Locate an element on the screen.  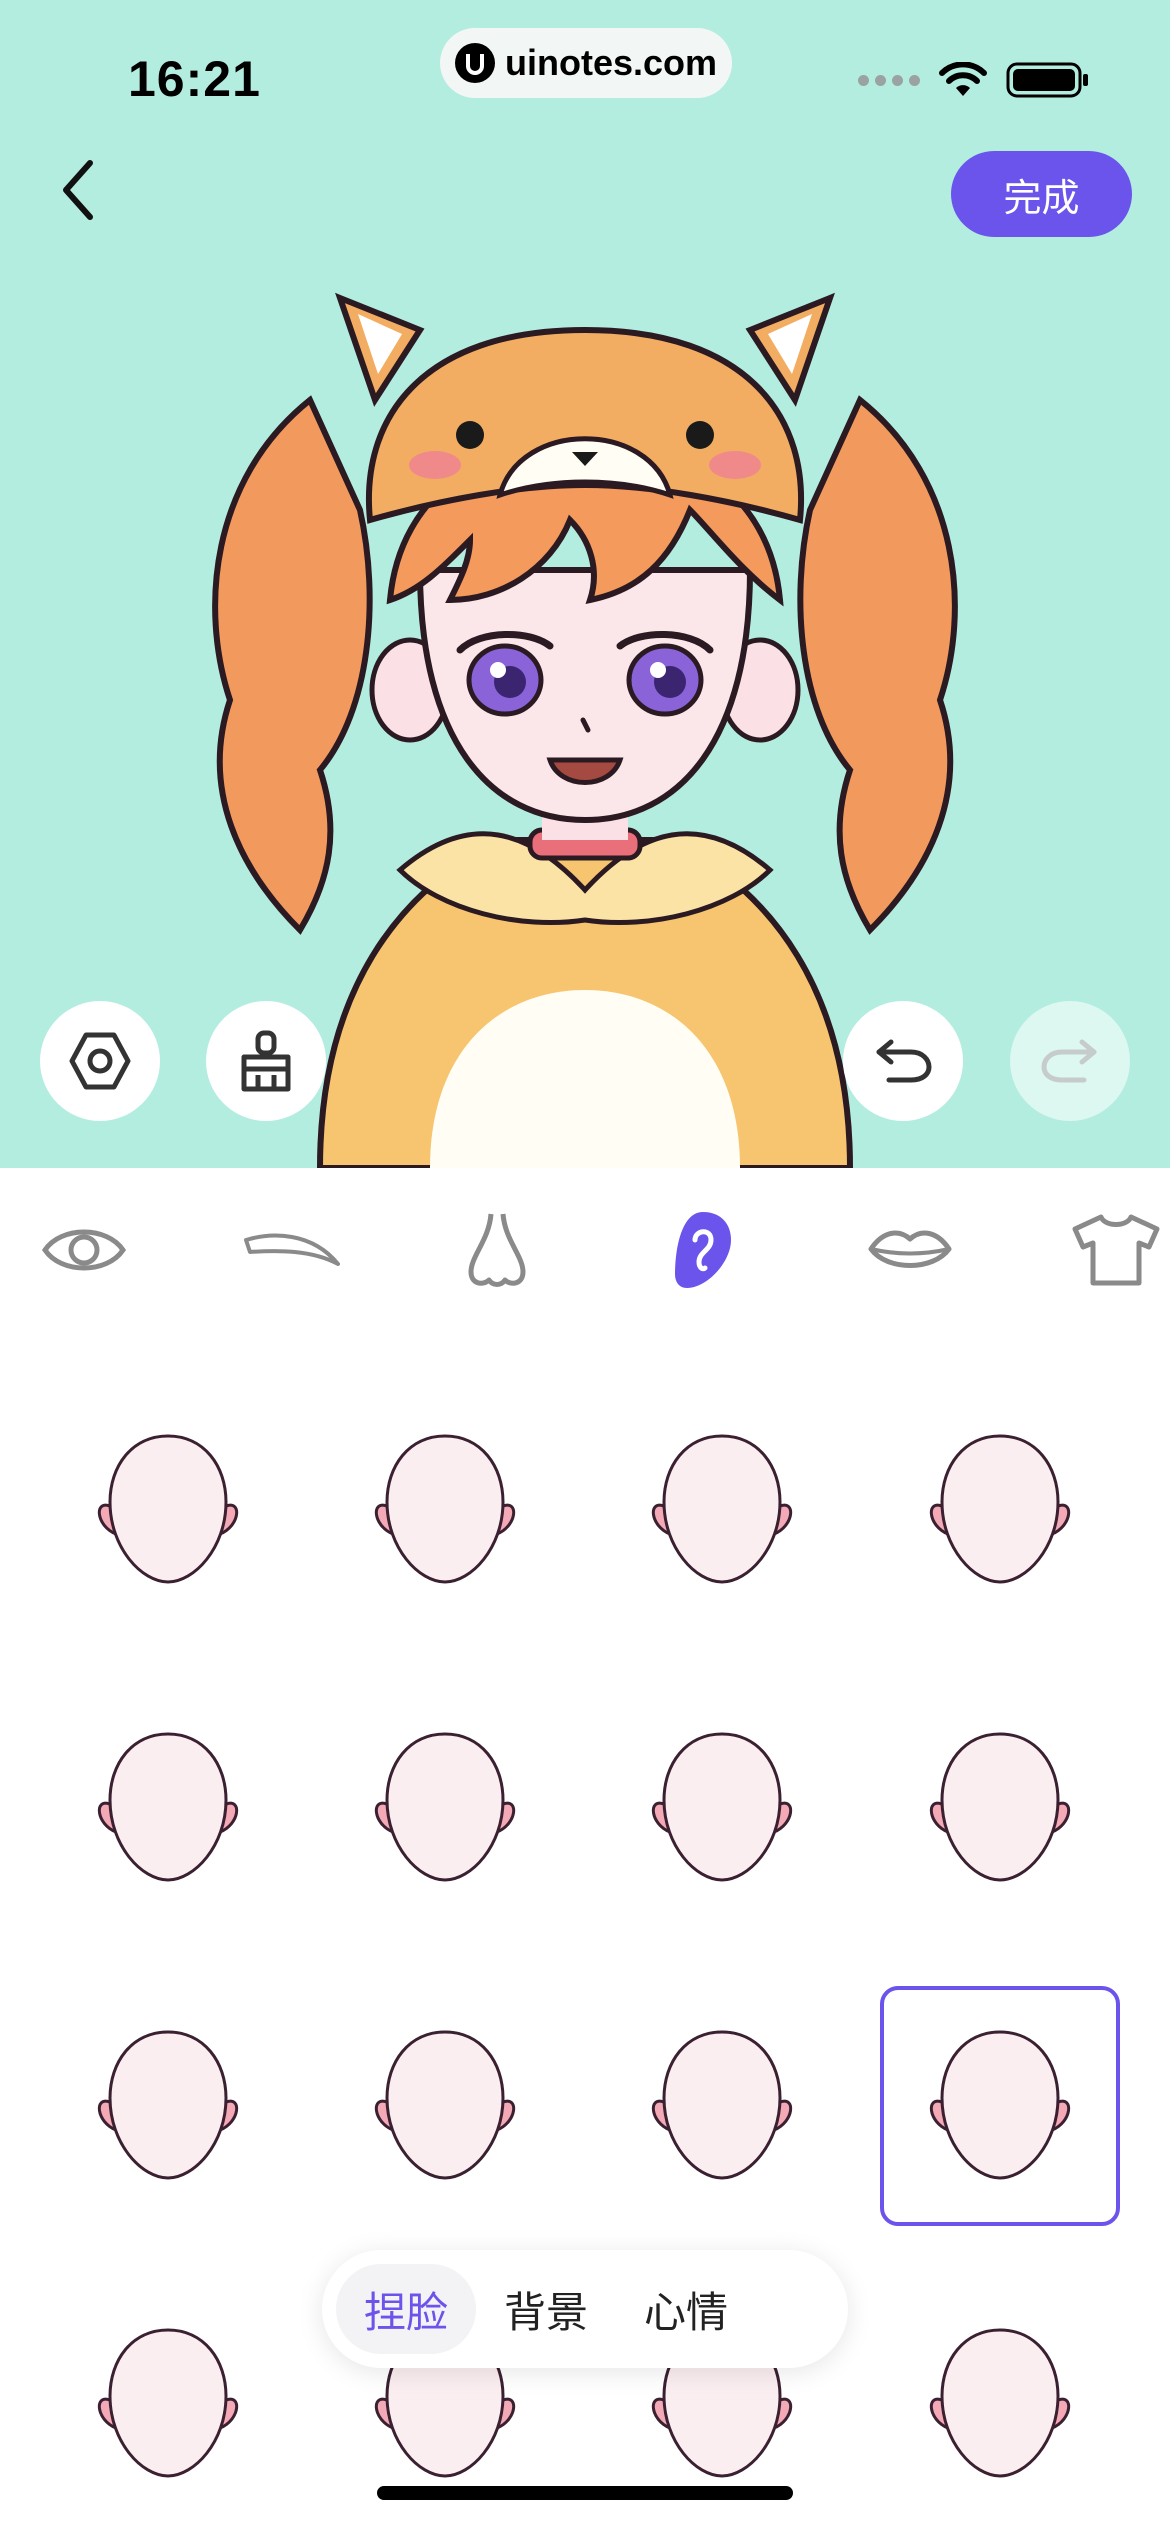
ear-icon is located at coordinates (703, 1250).